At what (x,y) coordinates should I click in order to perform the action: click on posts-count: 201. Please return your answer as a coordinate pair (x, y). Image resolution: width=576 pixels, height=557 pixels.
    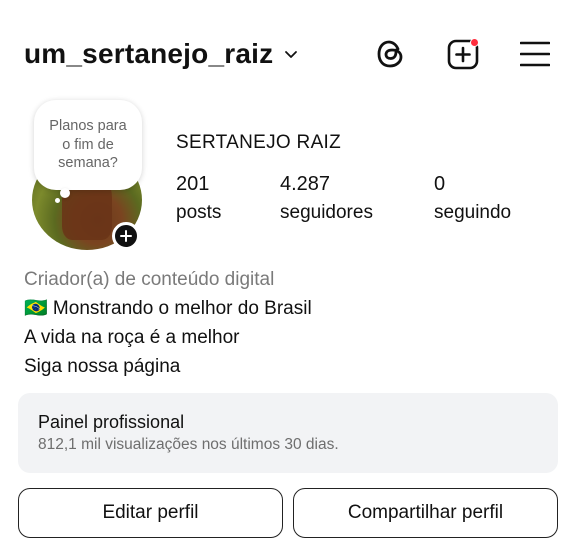
    Looking at the image, I should click on (193, 184).